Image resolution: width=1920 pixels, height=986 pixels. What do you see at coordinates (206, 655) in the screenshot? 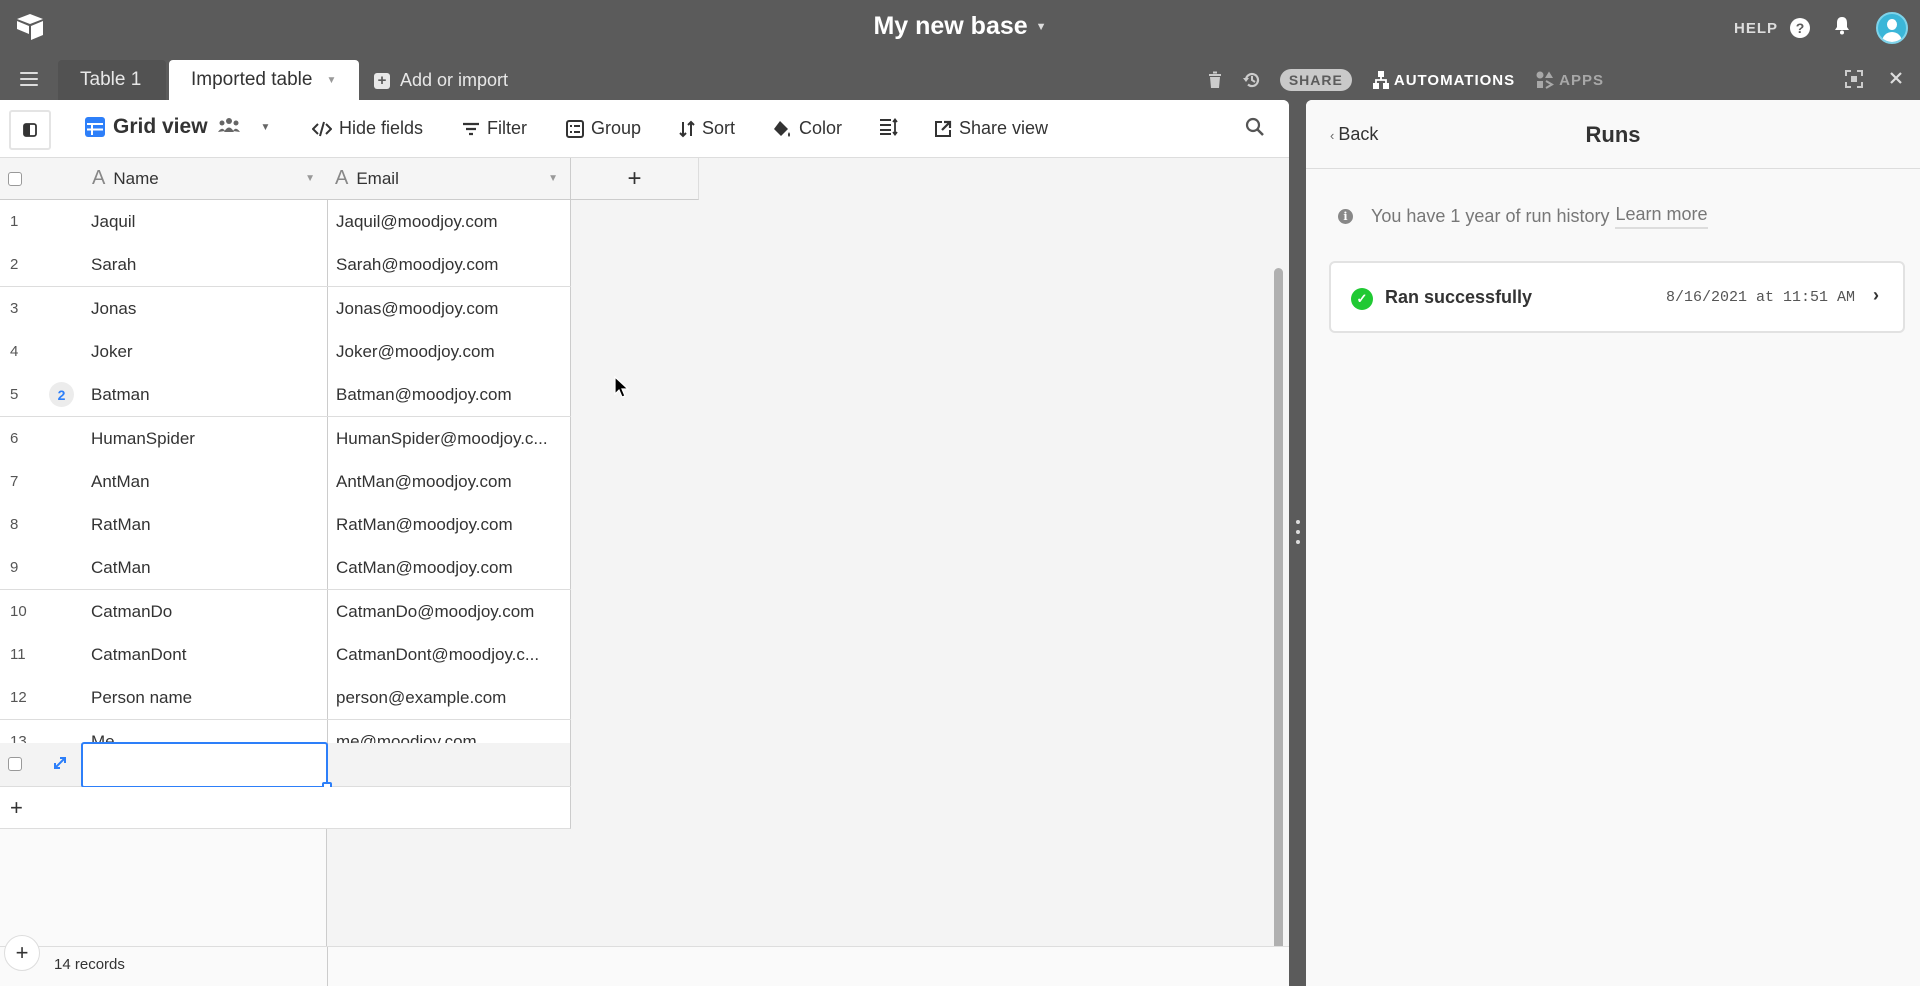
I see `name-cell: CatmanDont` at bounding box center [206, 655].